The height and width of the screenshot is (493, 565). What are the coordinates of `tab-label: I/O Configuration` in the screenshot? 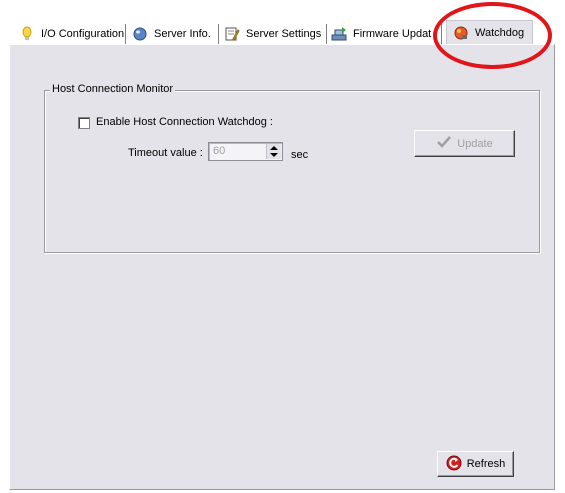 It's located at (83, 34).